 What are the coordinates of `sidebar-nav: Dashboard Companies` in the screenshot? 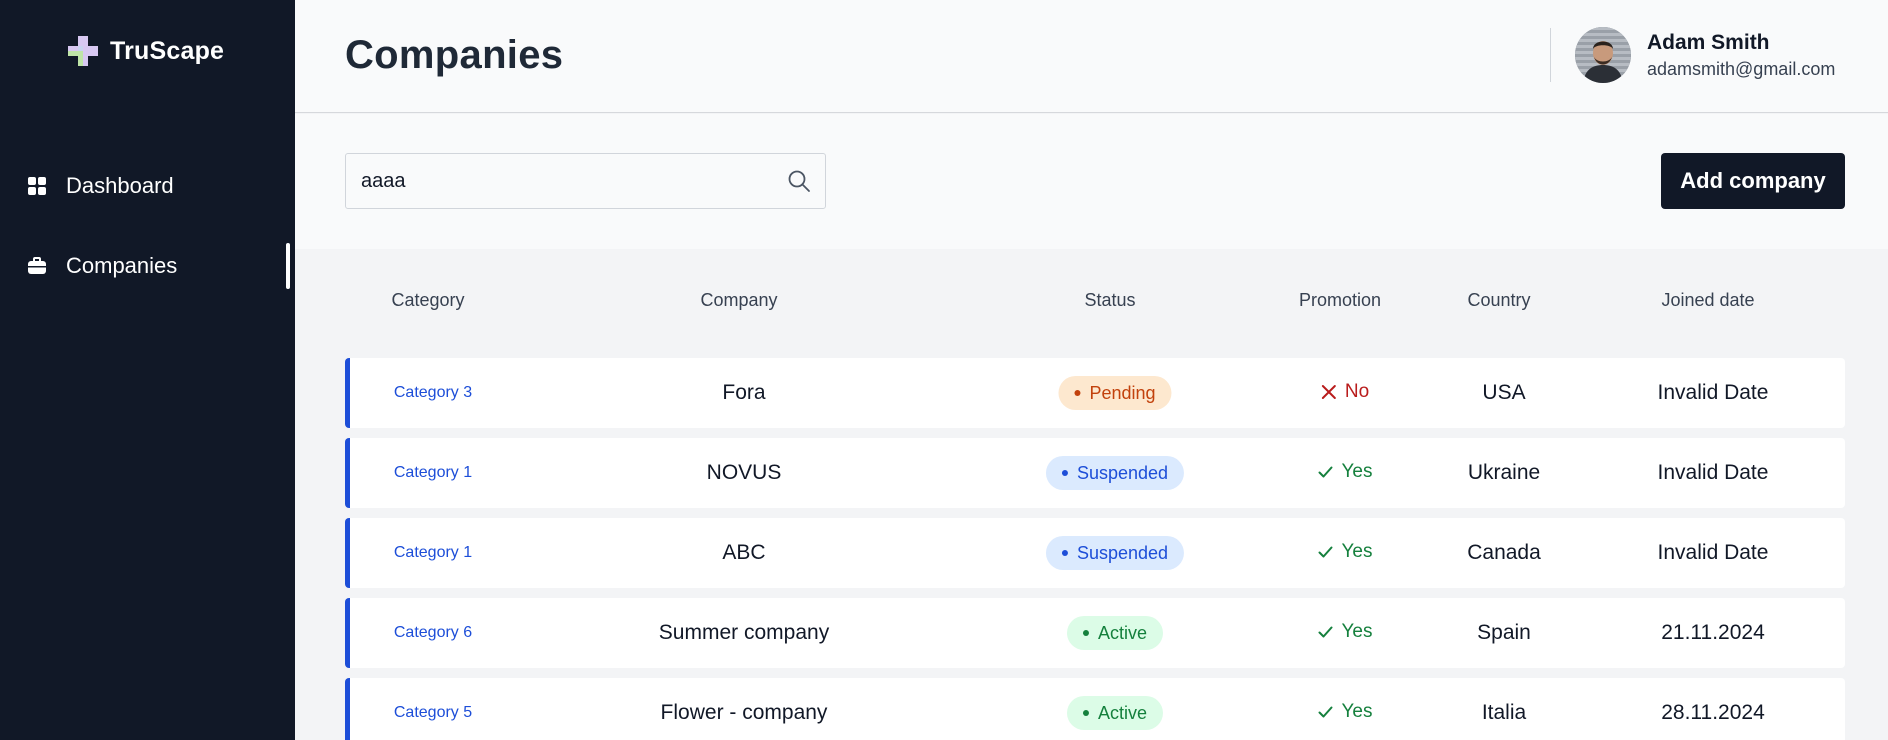 It's located at (147, 243).